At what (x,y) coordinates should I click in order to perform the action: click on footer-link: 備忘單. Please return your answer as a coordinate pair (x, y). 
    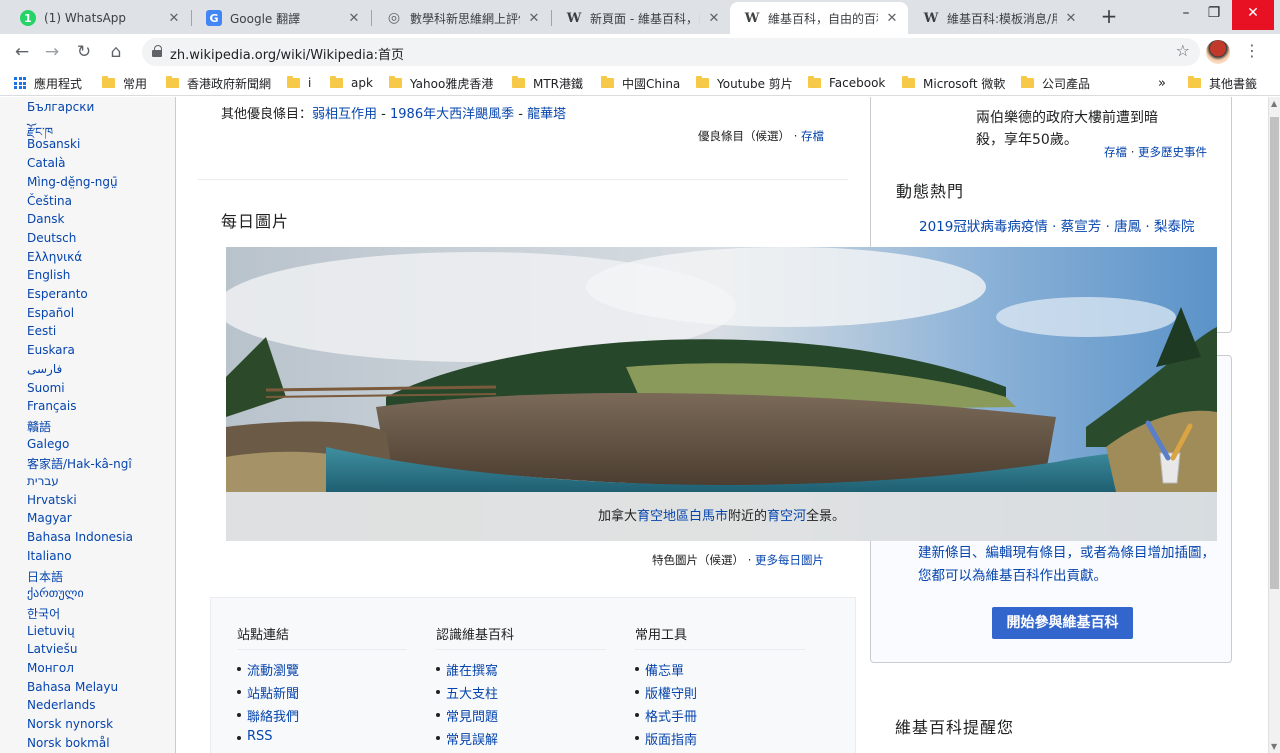
    Looking at the image, I should click on (720, 671).